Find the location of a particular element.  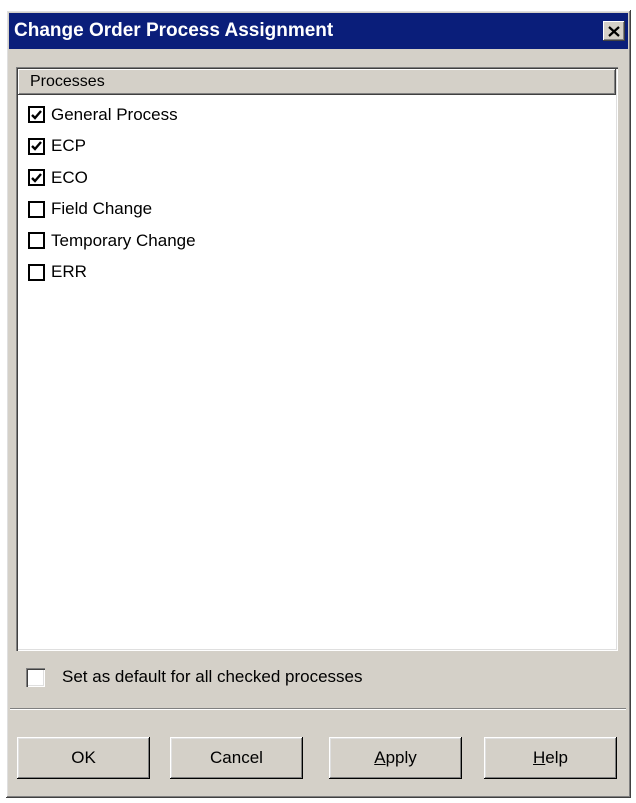

set-default-label: Set as default for all checked processes is located at coordinates (212, 676).